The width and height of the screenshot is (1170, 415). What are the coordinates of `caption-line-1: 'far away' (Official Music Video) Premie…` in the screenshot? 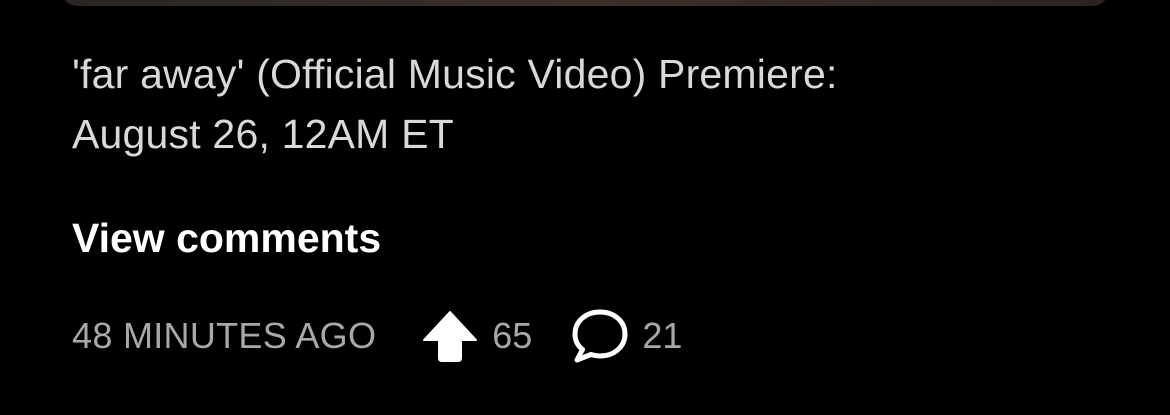 It's located at (455, 74).